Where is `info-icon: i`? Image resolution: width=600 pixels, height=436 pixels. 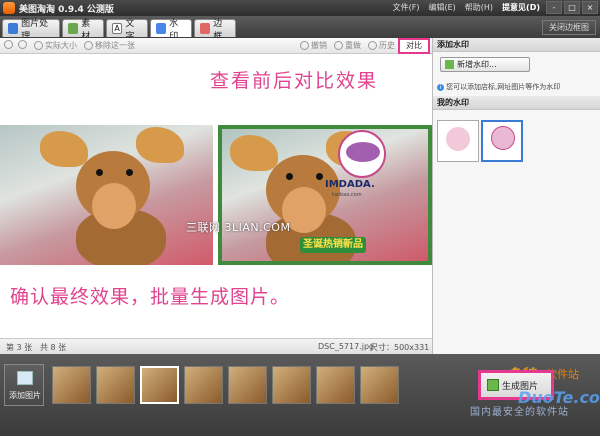 info-icon: i is located at coordinates (440, 87).